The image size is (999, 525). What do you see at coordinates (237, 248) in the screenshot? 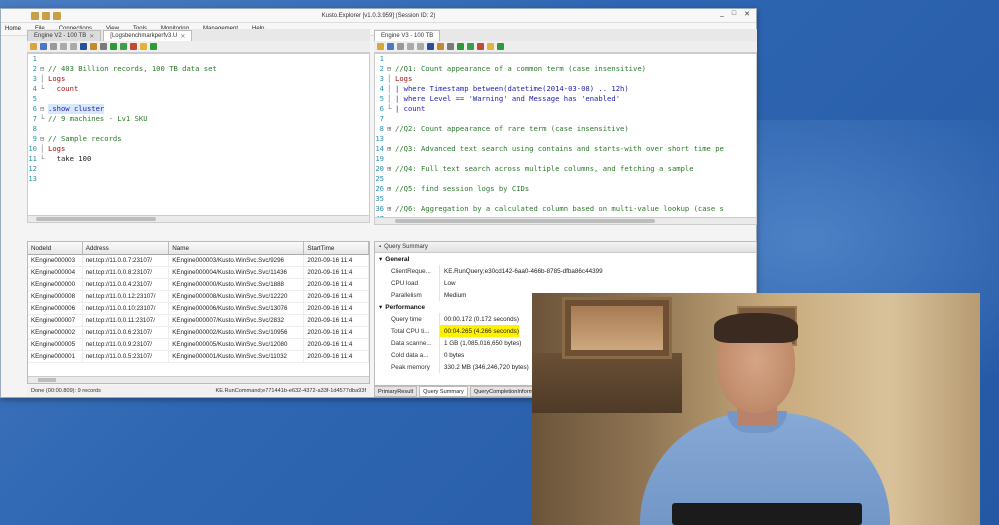
I see `column-header-name: Name` at bounding box center [237, 248].